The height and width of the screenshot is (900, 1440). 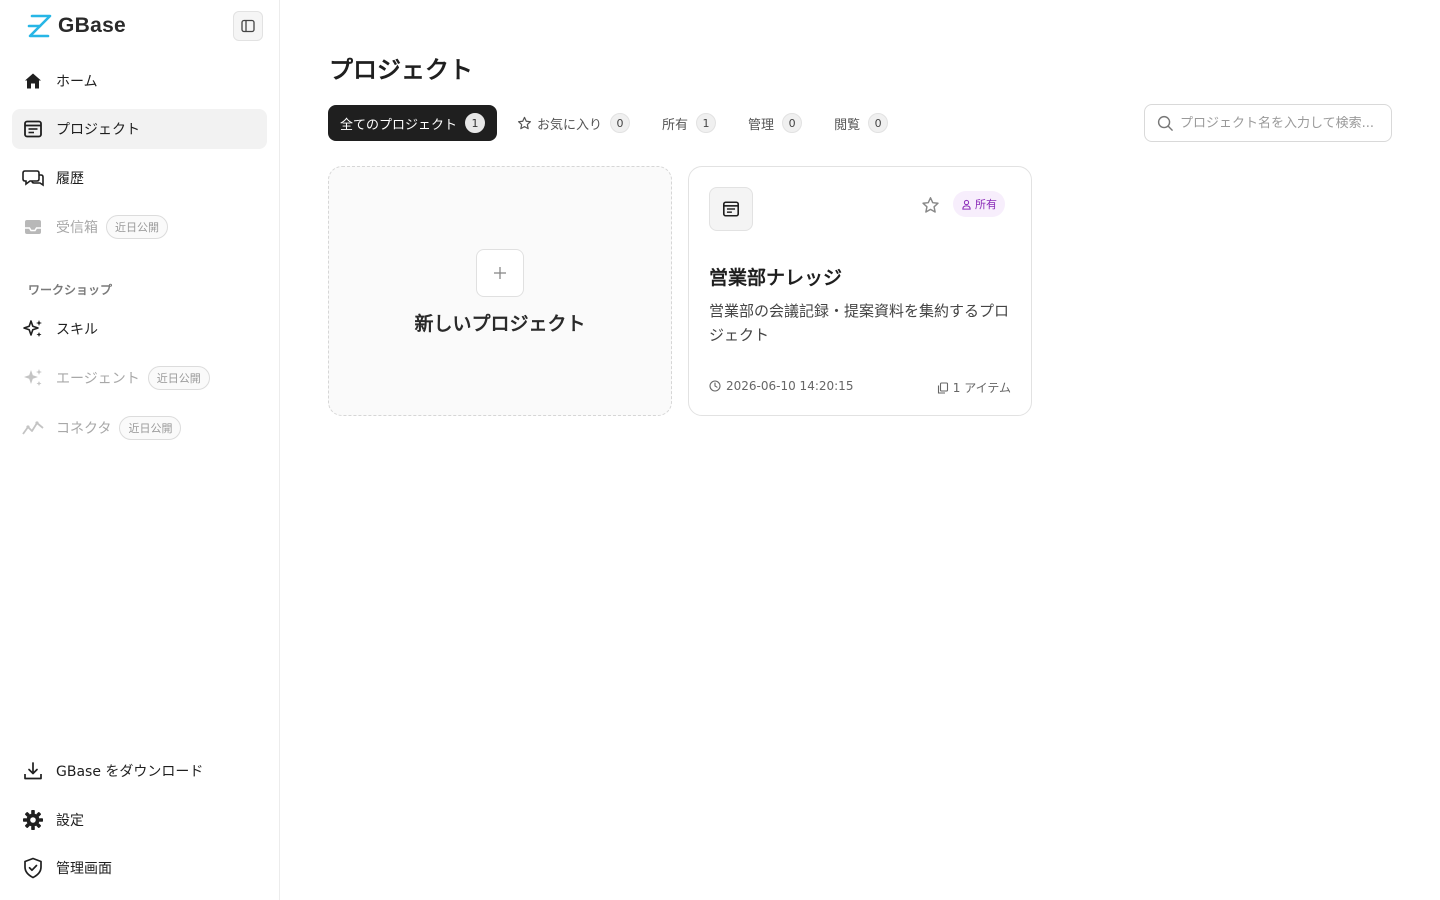 What do you see at coordinates (130, 772) in the screenshot?
I see `sidebar-item-label: GBase をダウンロード` at bounding box center [130, 772].